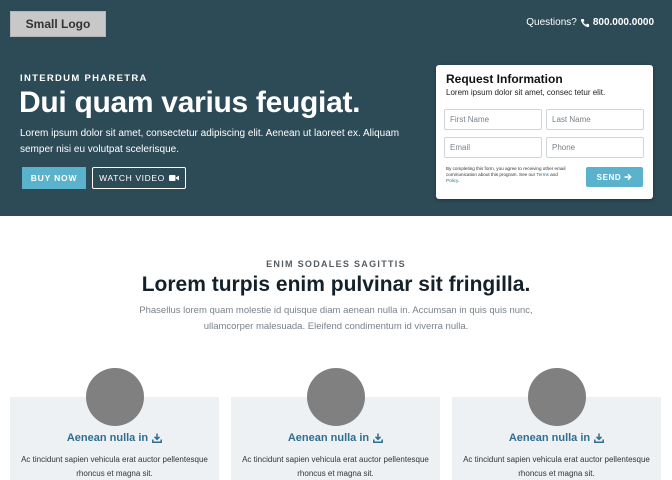 The width and height of the screenshot is (672, 480). I want to click on section-eyebrow: ENIM SODALES SAGITTIS, so click(336, 264).